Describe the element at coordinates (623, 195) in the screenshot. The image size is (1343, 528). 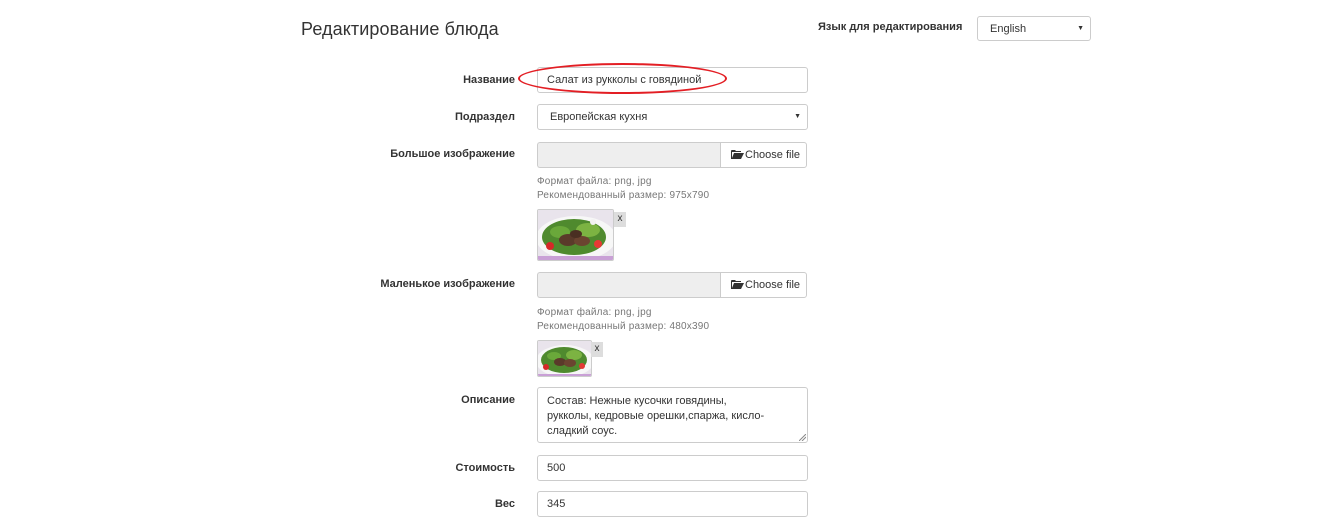
I see `large-image-size-hint: Рекомендованный размер: 975x790` at that location.